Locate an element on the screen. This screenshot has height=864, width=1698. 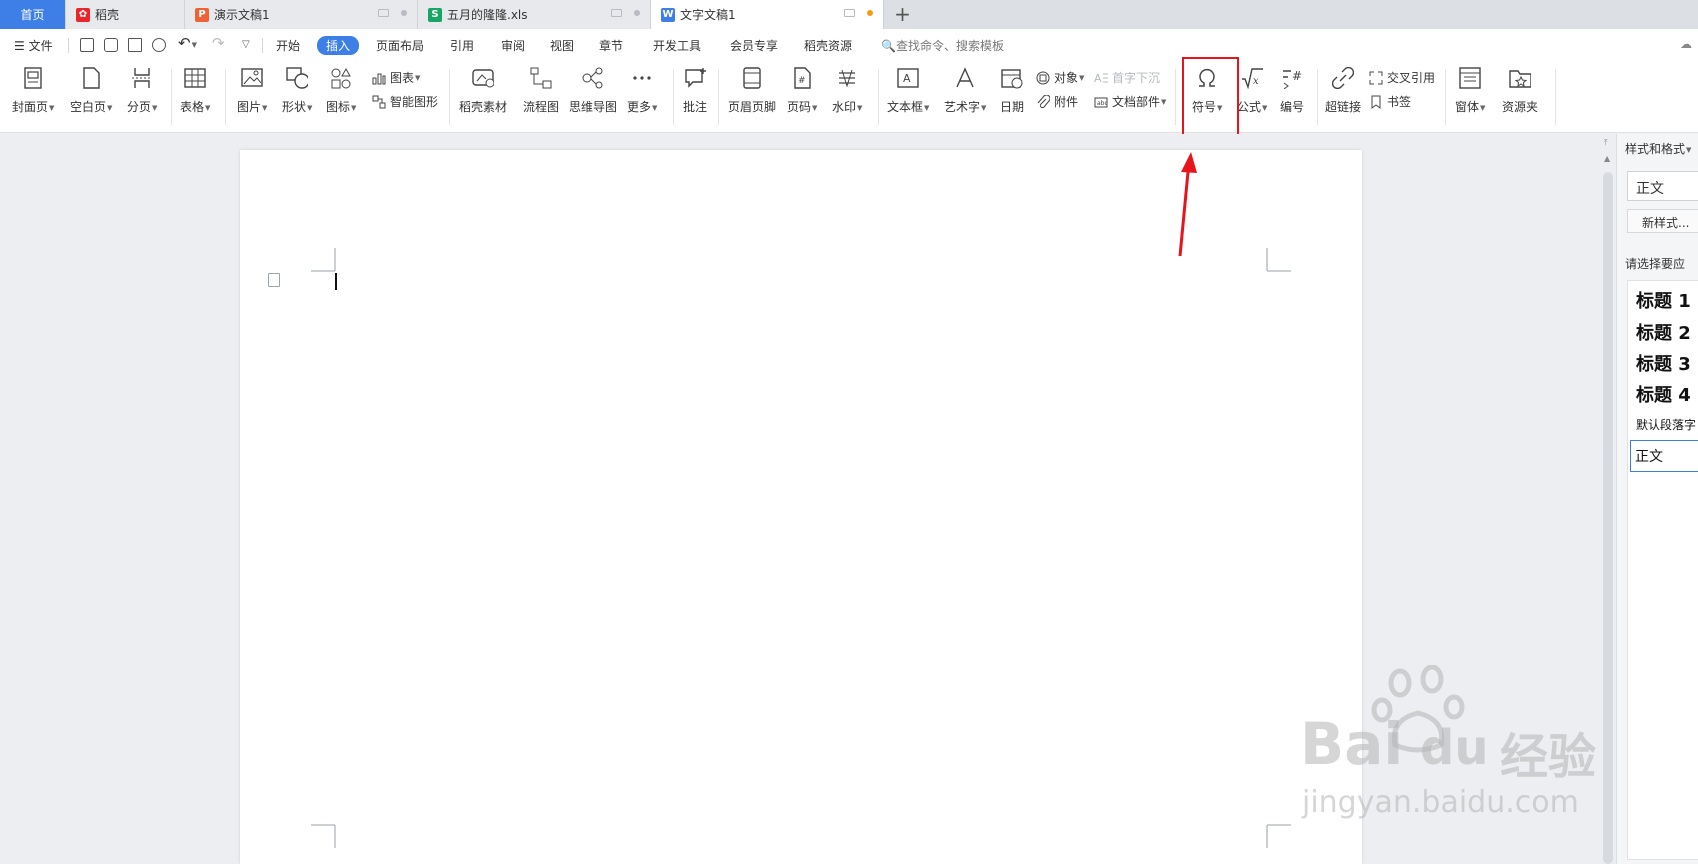
margin-corner-top-right is located at coordinates (1278, 260).